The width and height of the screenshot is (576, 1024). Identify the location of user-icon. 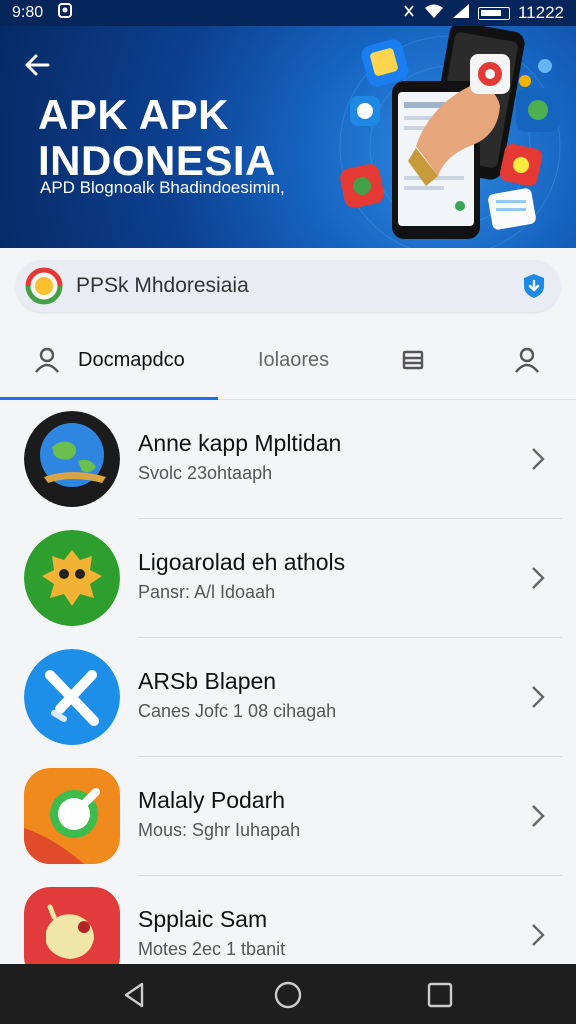
(47, 360).